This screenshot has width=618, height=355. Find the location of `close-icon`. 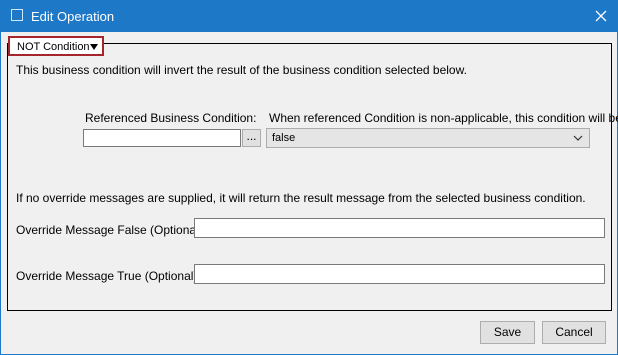

close-icon is located at coordinates (601, 16).